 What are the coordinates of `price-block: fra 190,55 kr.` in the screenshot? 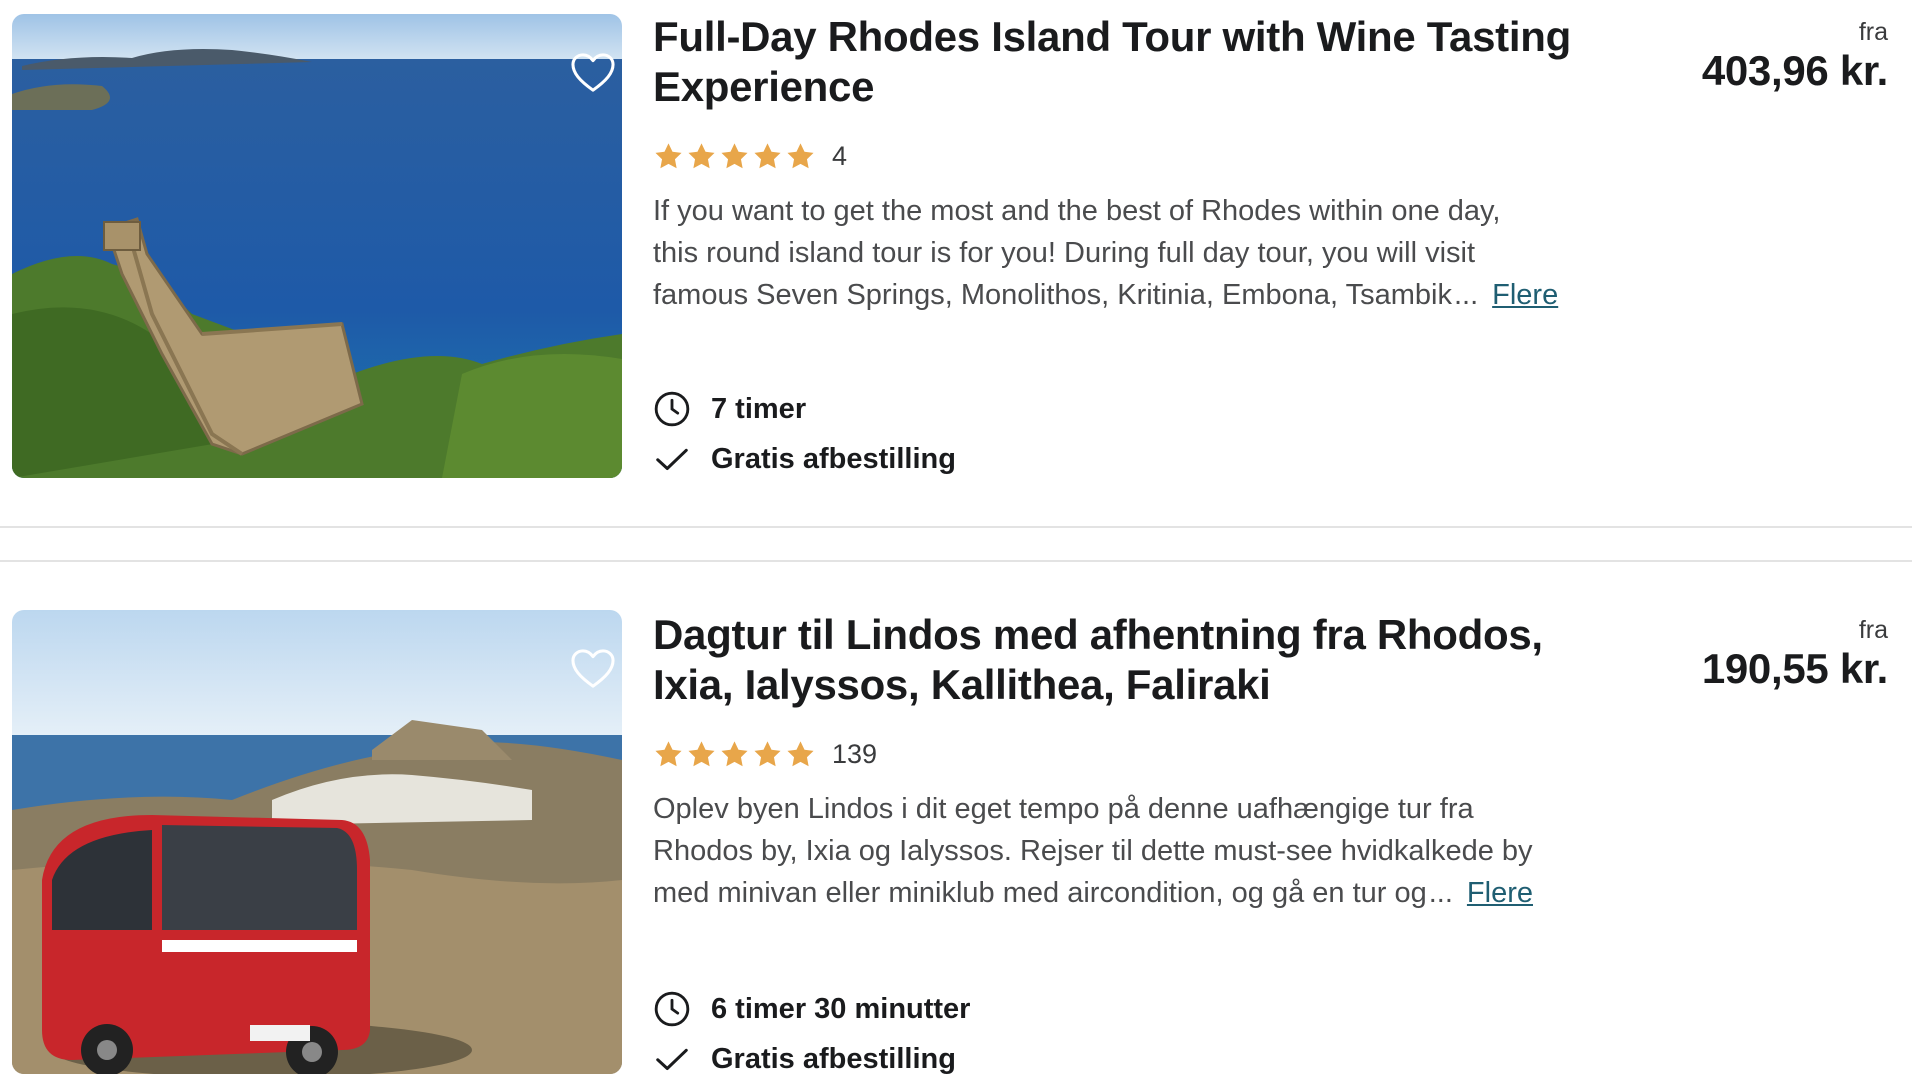 It's located at (1795, 655).